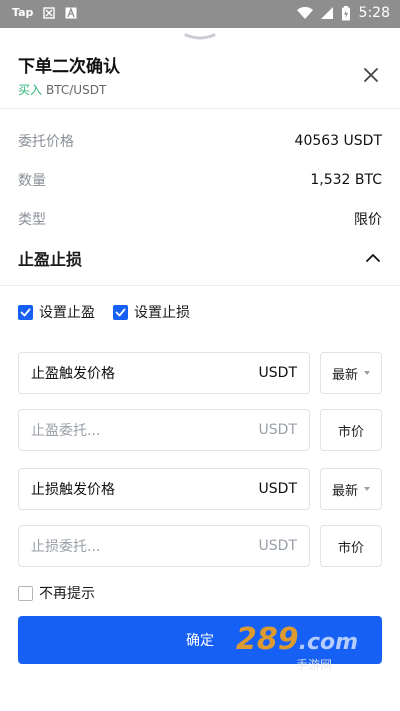  I want to click on sl-trigger-unit: USDT, so click(277, 489).